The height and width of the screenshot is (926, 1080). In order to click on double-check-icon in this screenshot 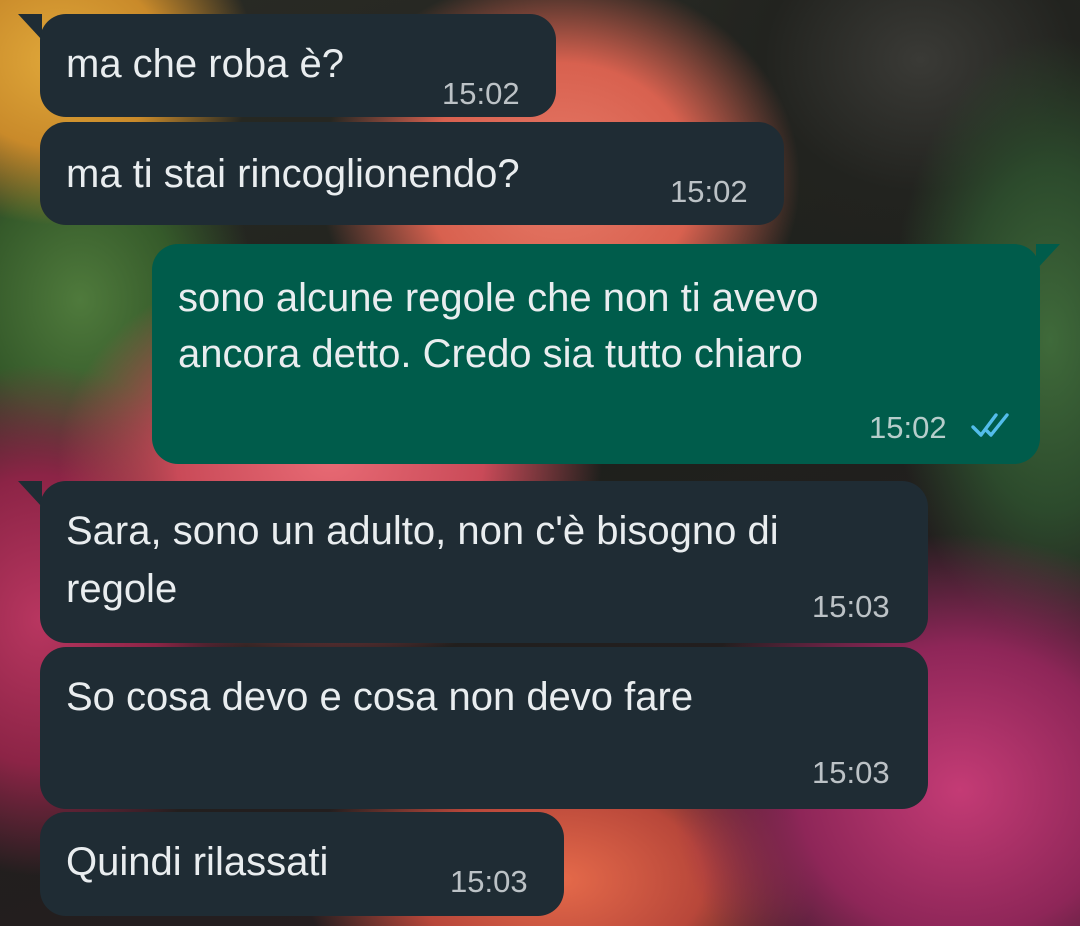, I will do `click(990, 425)`.